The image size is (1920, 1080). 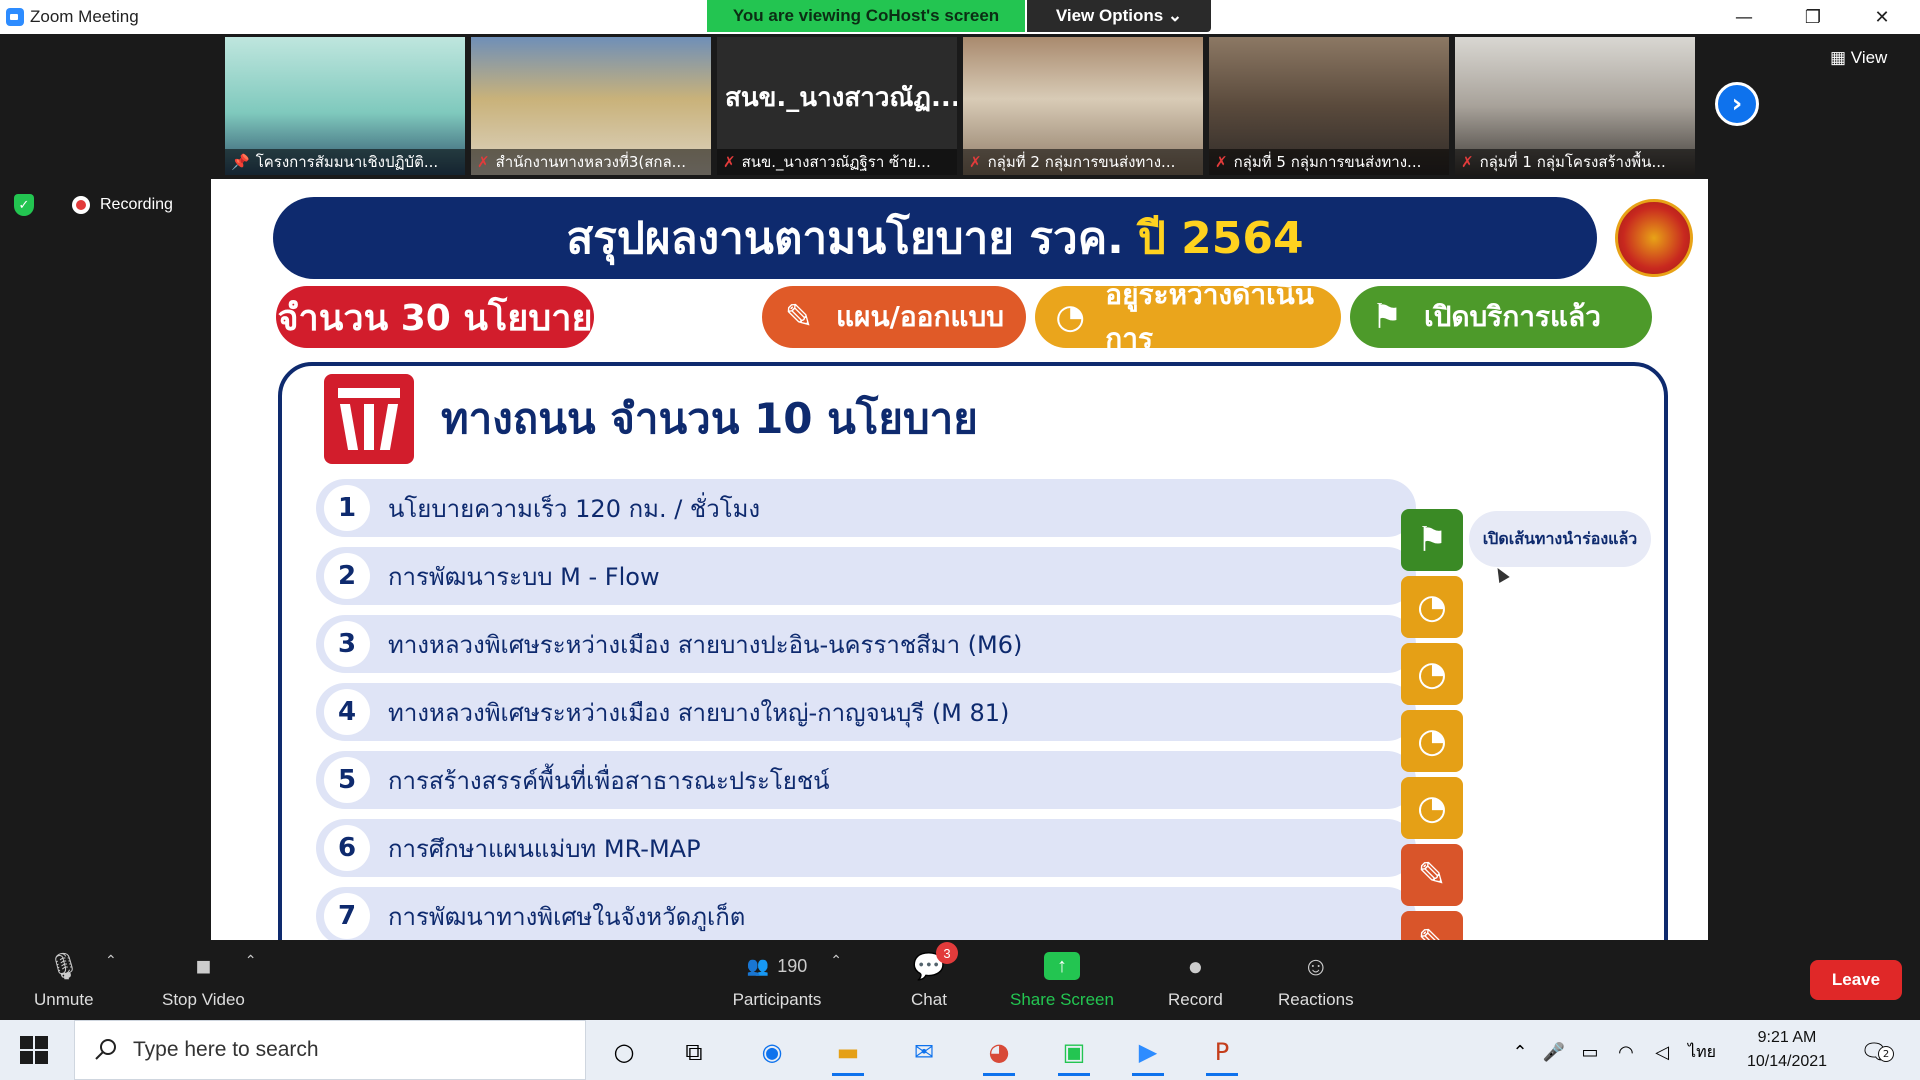 What do you see at coordinates (772, 1052) in the screenshot?
I see `edge-icon: ◉` at bounding box center [772, 1052].